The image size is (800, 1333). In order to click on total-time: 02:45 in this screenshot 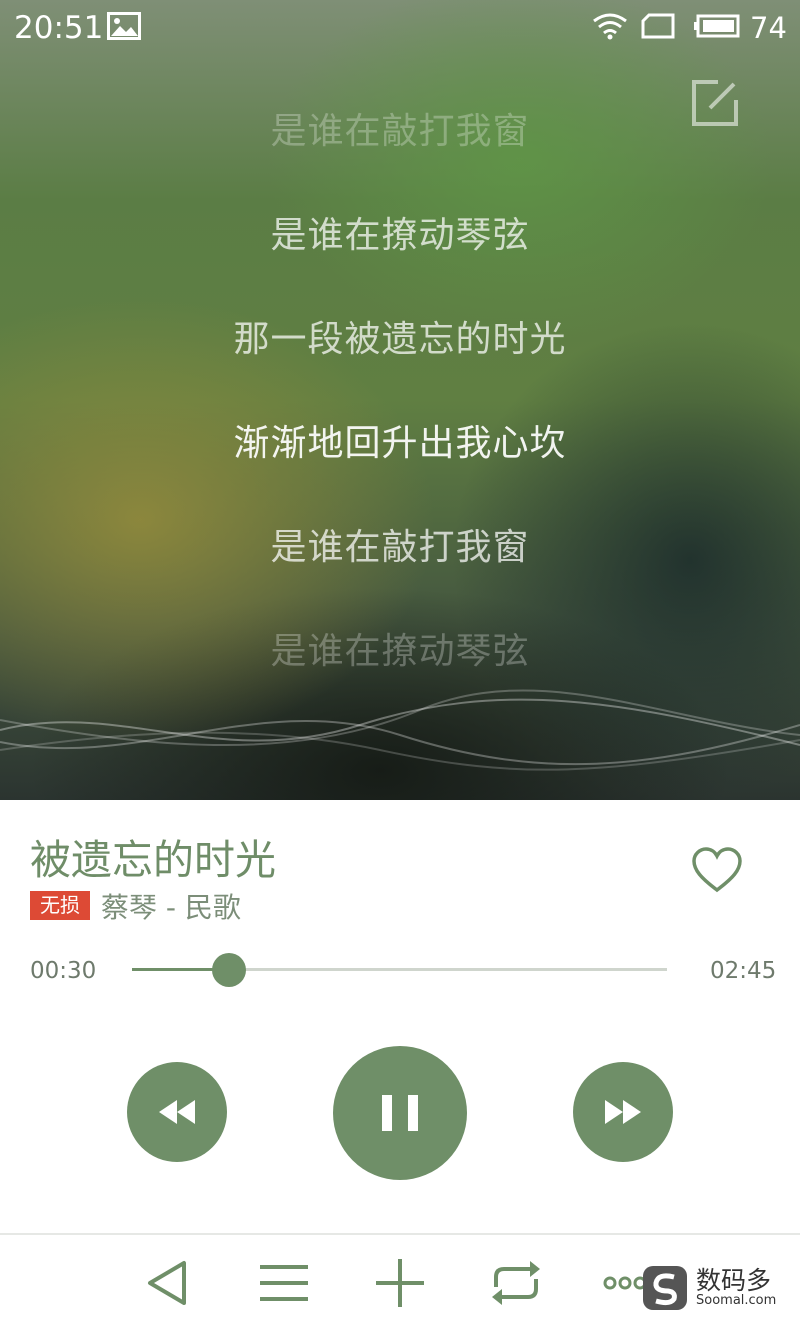, I will do `click(743, 971)`.